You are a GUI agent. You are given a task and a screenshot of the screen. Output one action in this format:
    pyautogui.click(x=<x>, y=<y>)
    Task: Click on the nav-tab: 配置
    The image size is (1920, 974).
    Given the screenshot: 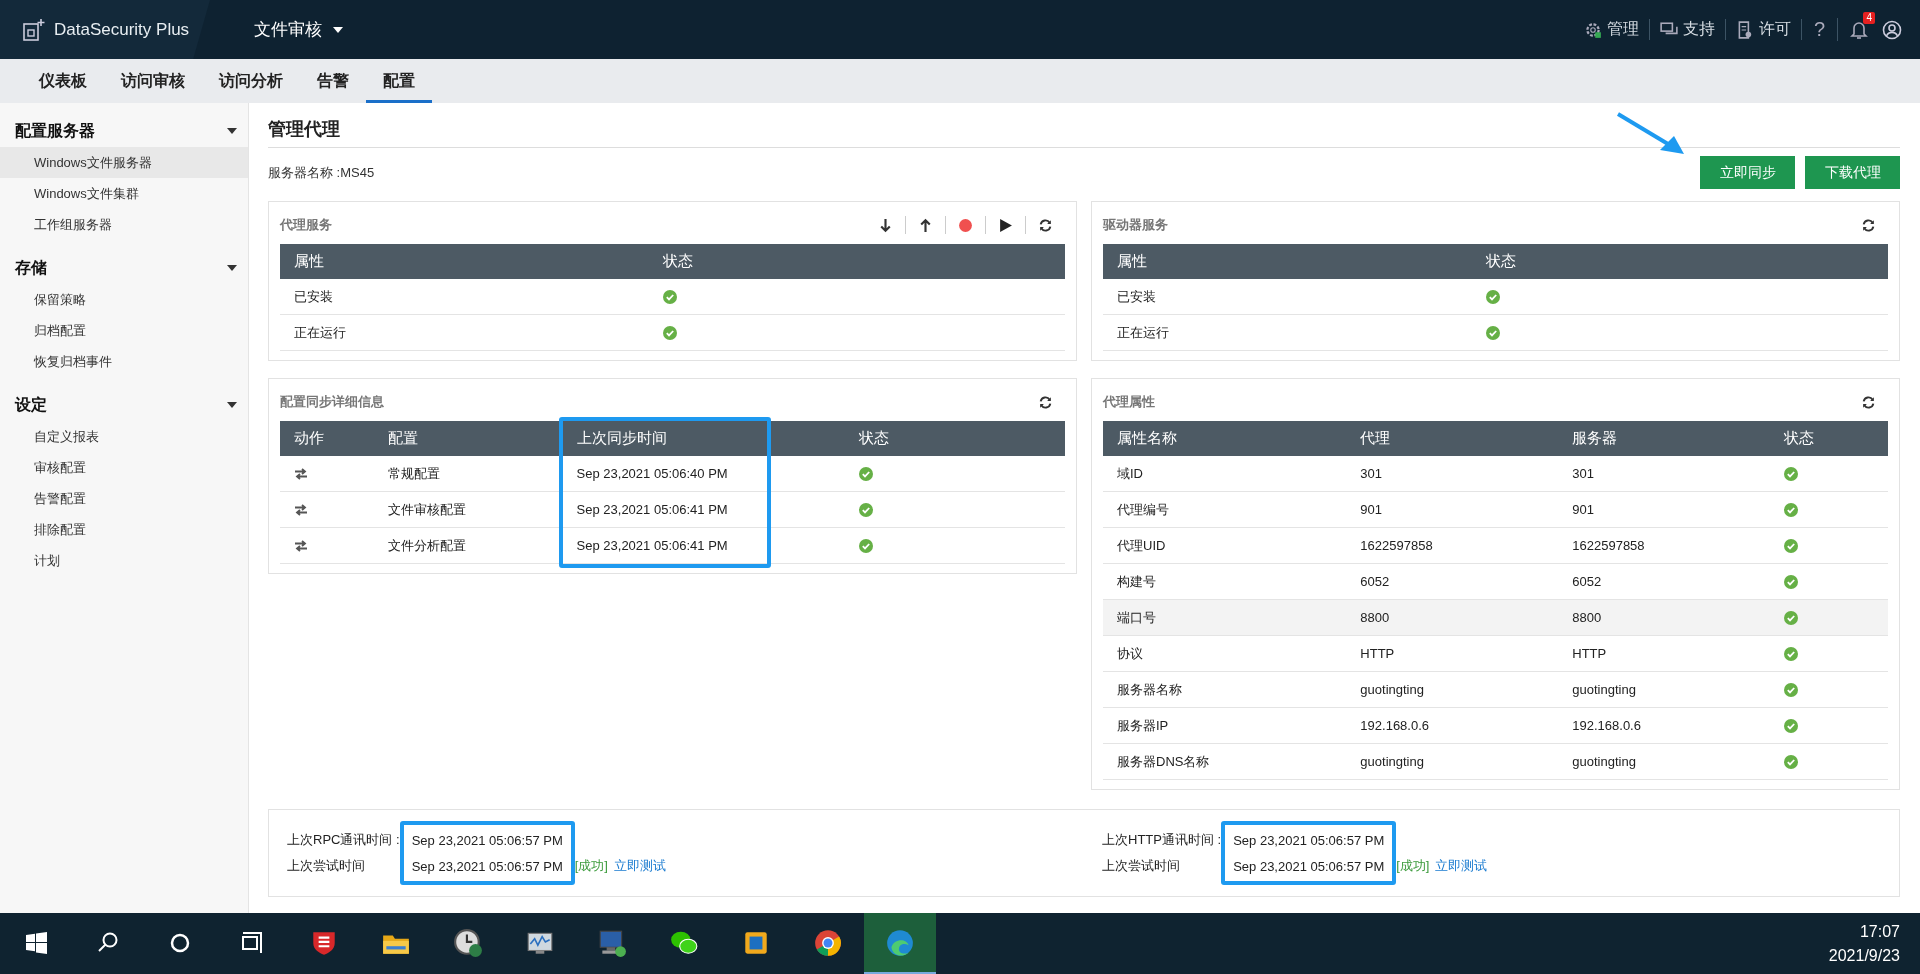 What is the action you would take?
    pyautogui.click(x=399, y=82)
    